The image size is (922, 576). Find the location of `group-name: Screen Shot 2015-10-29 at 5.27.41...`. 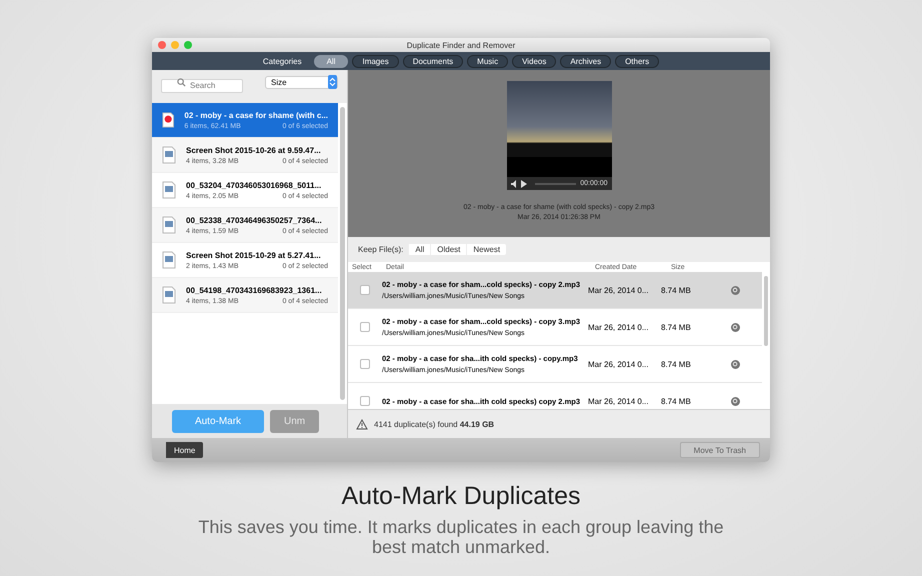

group-name: Screen Shot 2015-10-29 at 5.27.41... is located at coordinates (254, 255).